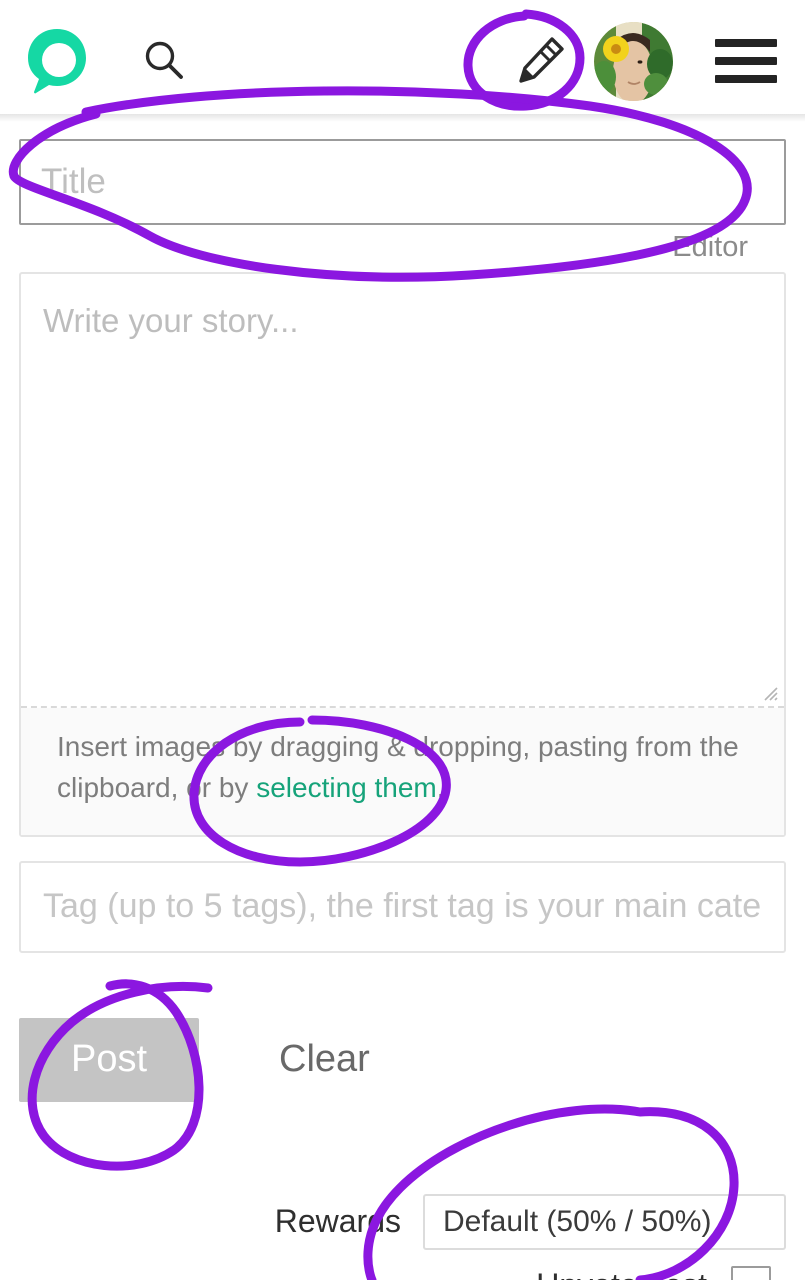  I want to click on pencil-write-icon, so click(541, 61).